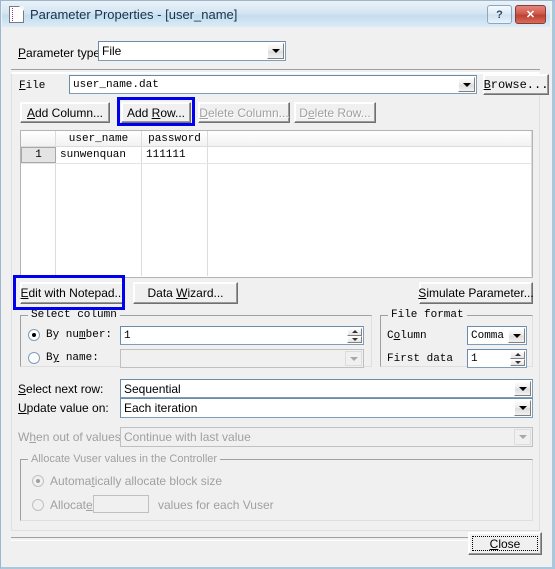 The height and width of the screenshot is (569, 555). I want to click on parameter-type-combo: File, so click(192, 51).